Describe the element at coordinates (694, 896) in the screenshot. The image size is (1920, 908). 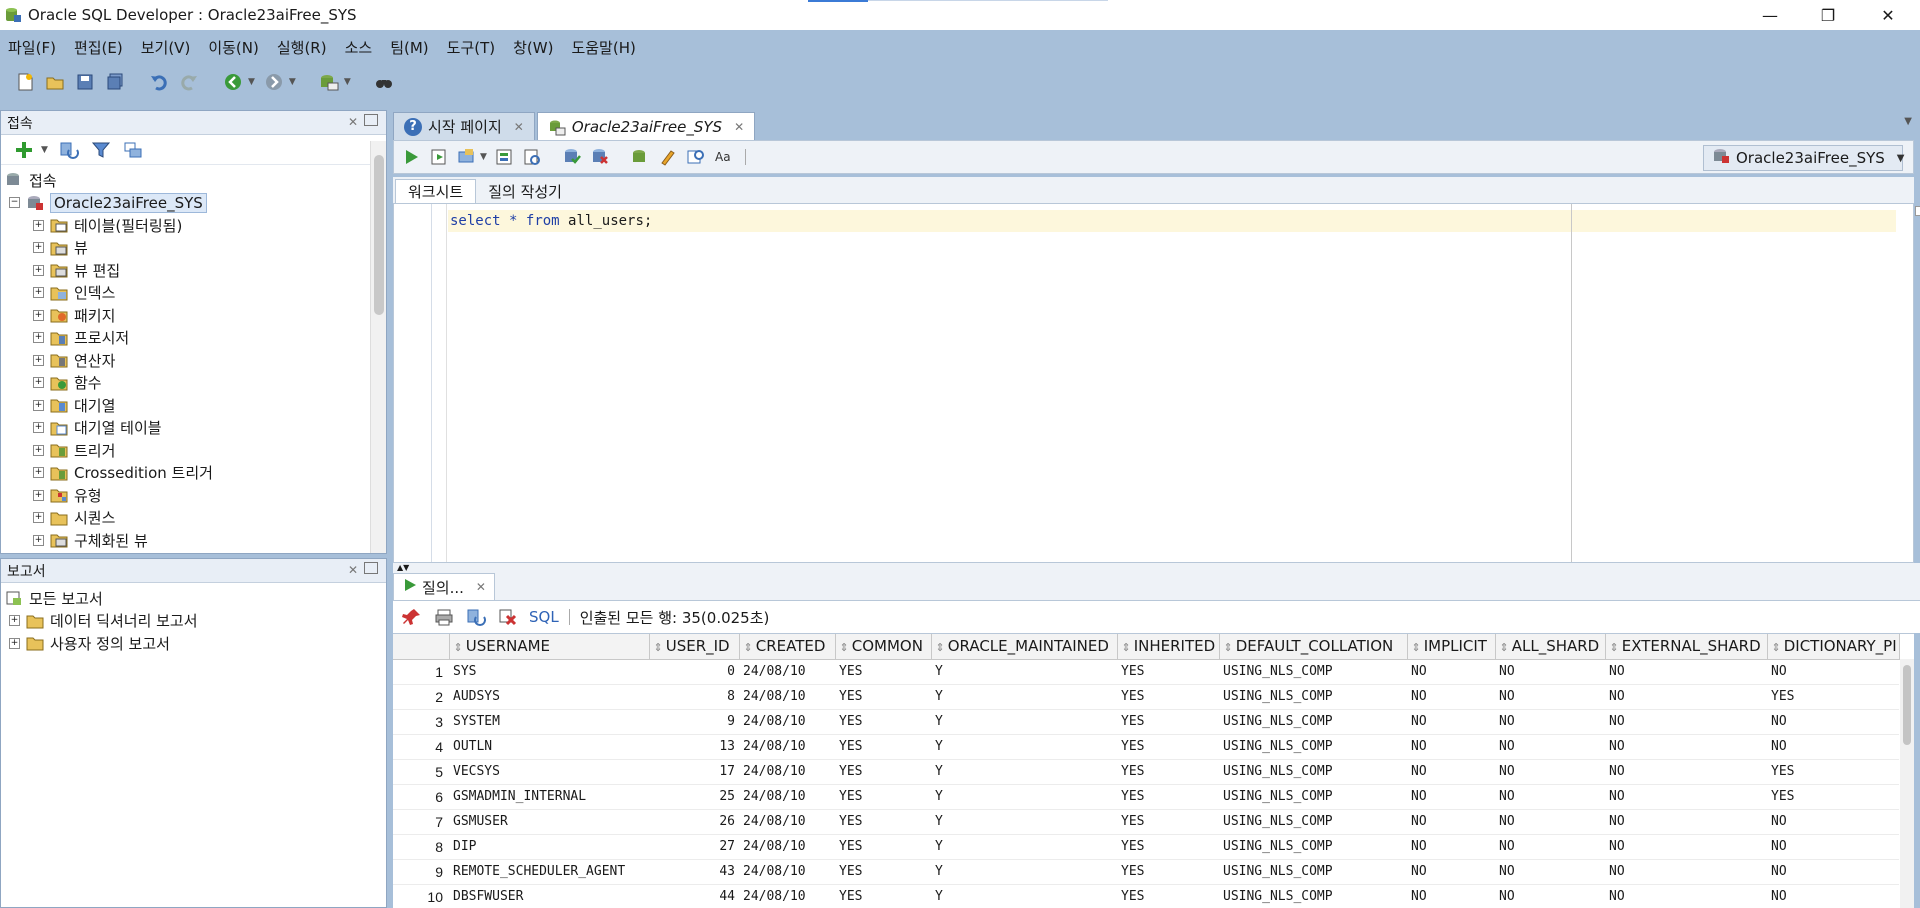
I see `table-cell: 44` at that location.